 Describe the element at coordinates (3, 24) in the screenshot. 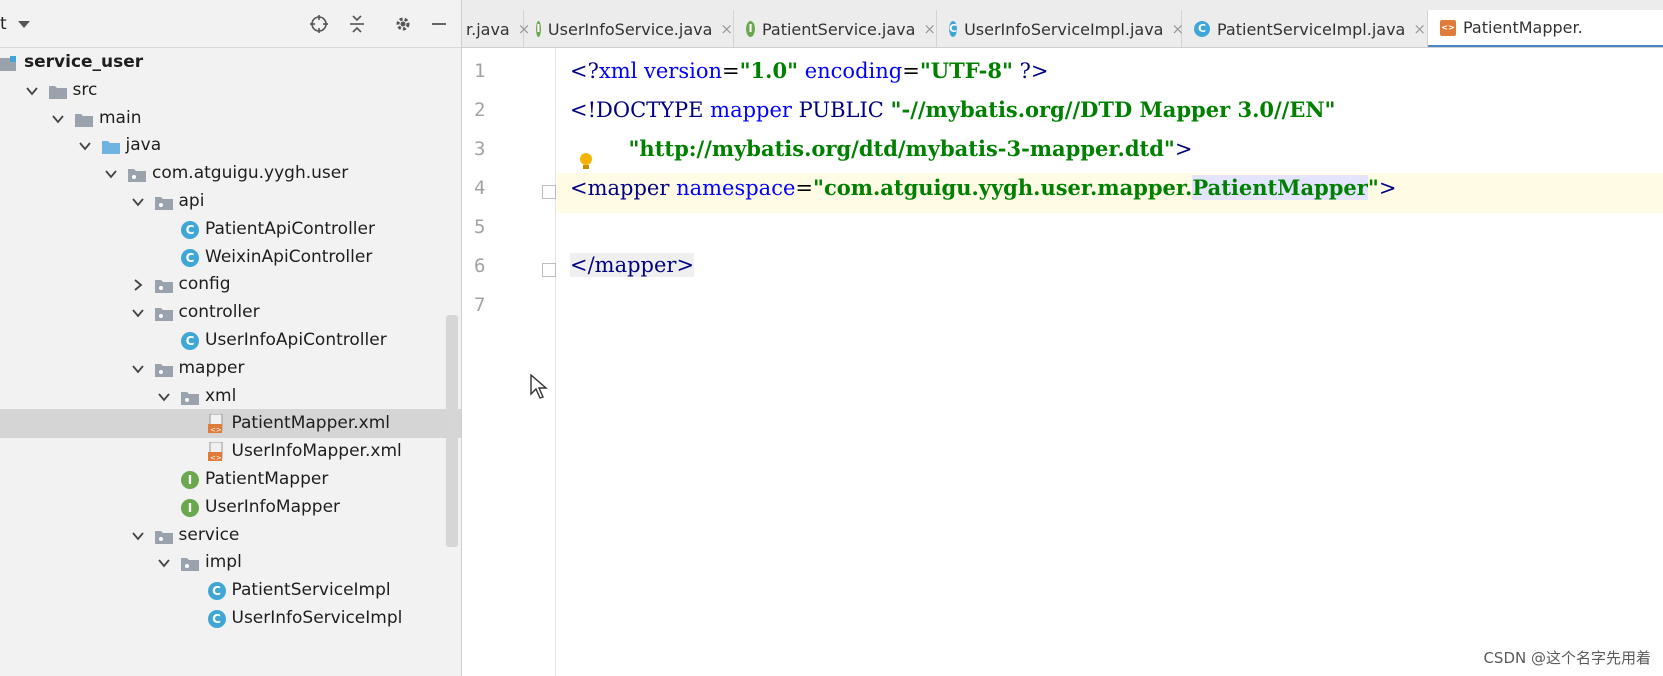

I see `project-view-title: t` at that location.